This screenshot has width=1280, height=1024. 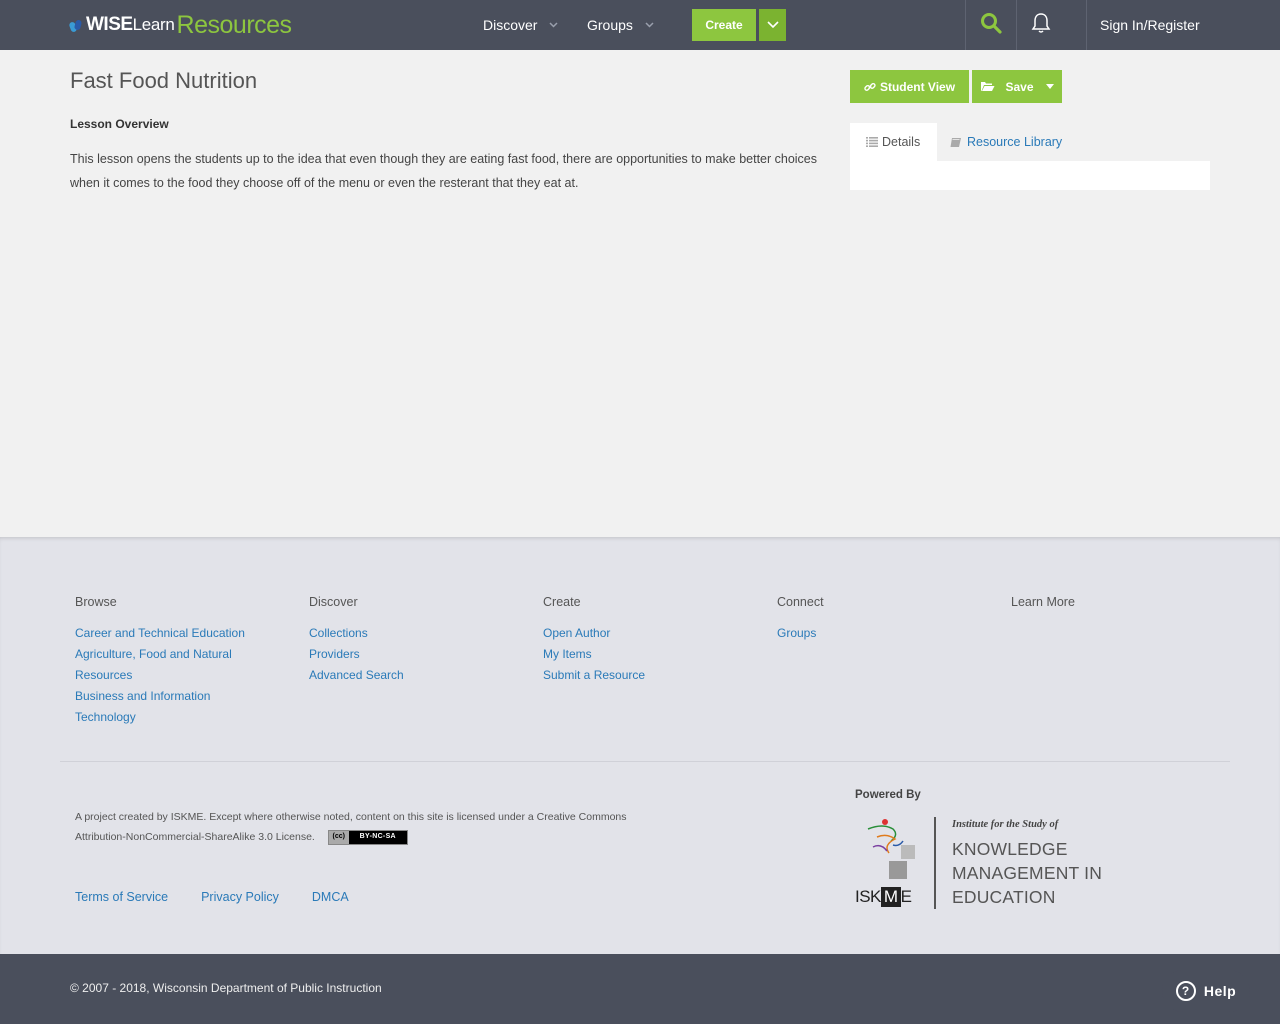 What do you see at coordinates (935, 863) in the screenshot?
I see `iskme-divider` at bounding box center [935, 863].